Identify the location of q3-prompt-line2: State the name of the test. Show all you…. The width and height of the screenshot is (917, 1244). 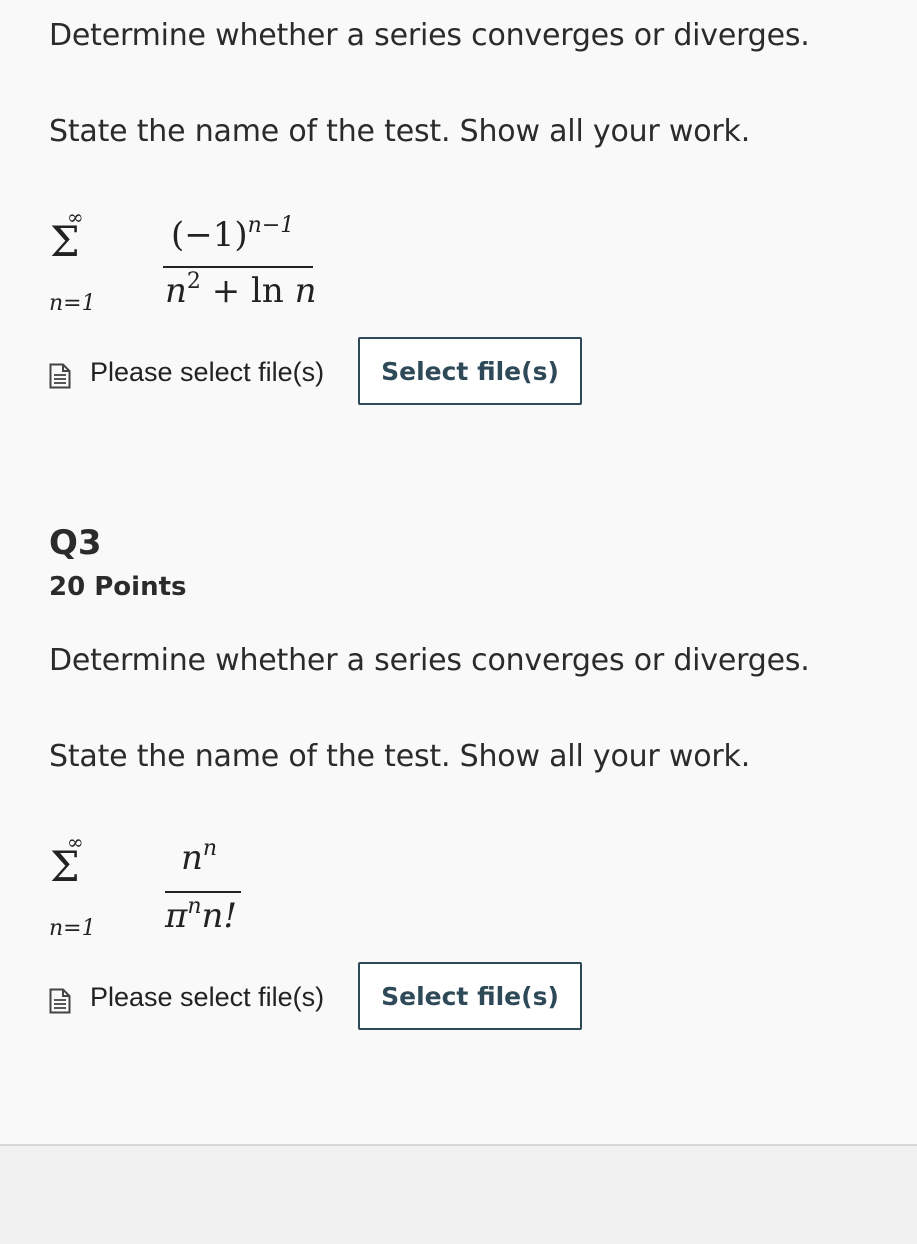
(400, 756).